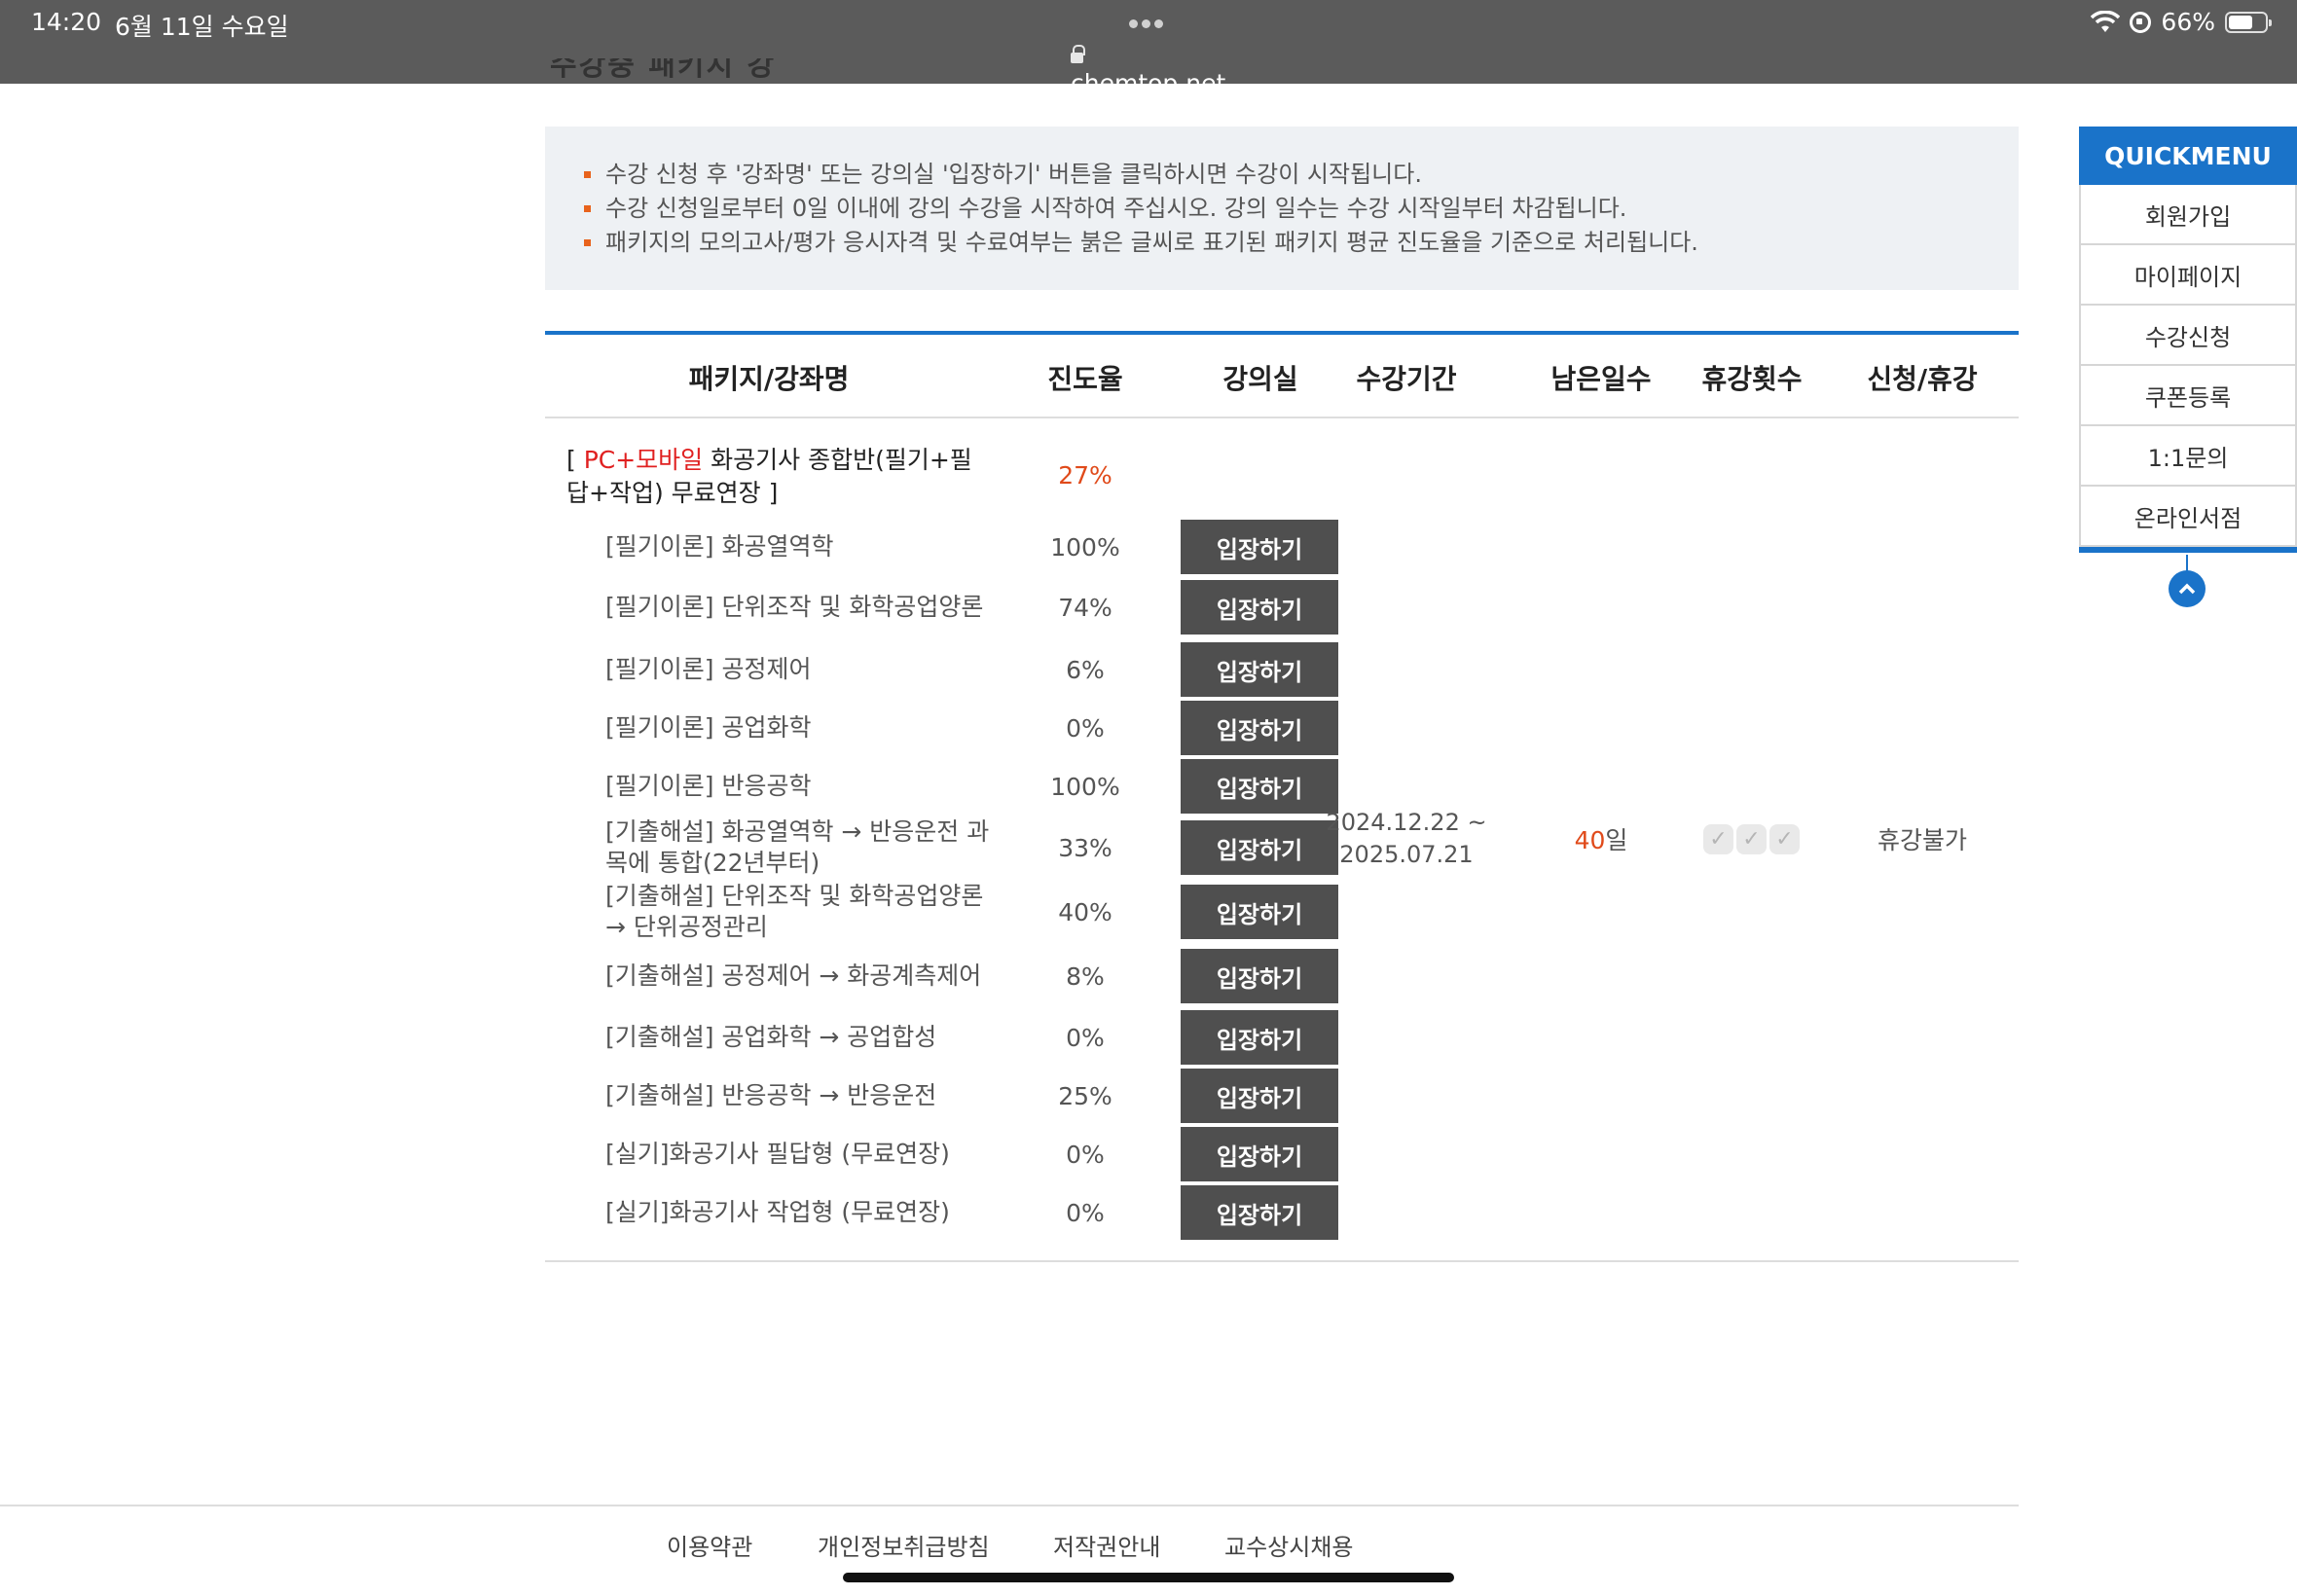 This screenshot has height=1596, width=2297. I want to click on header-period: 수강기간, so click(1406, 379).